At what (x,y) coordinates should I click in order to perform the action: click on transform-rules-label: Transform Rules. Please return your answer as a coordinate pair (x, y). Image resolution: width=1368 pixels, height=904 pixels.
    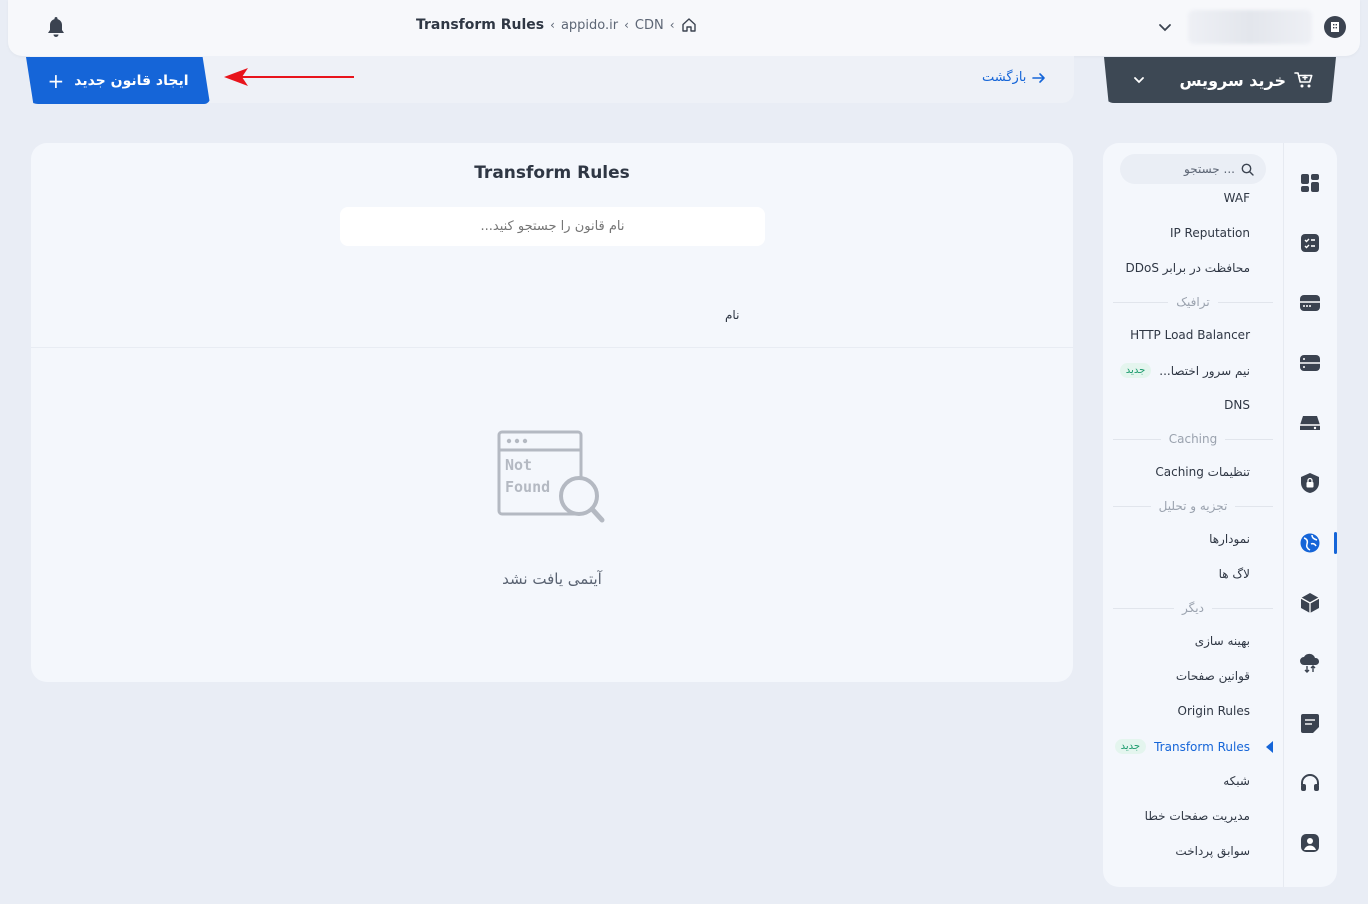
    Looking at the image, I should click on (1202, 746).